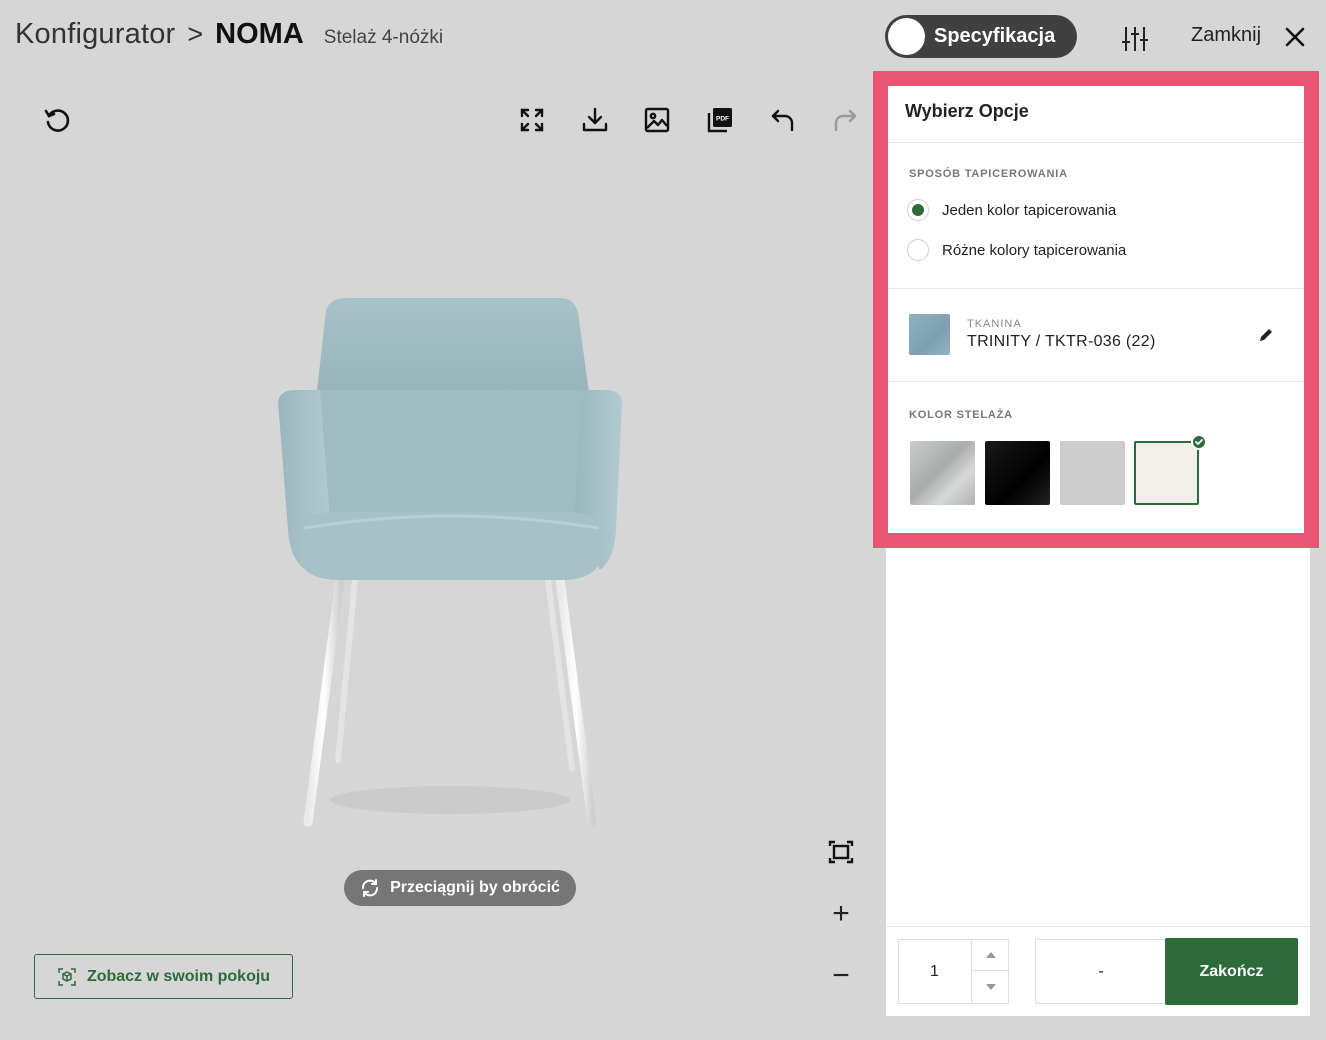 The height and width of the screenshot is (1040, 1326). I want to click on radio-unselected, so click(918, 250).